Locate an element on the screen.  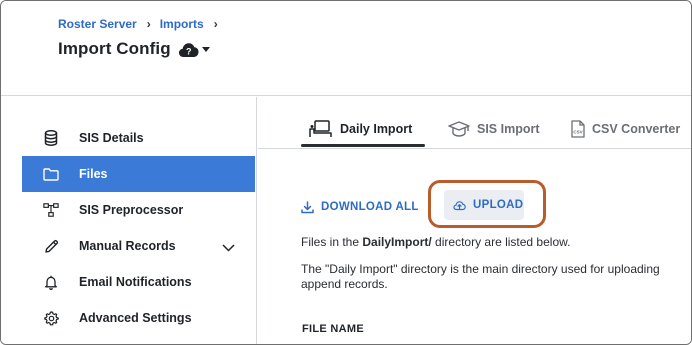
cloud-menu-button: ? is located at coordinates (194, 49).